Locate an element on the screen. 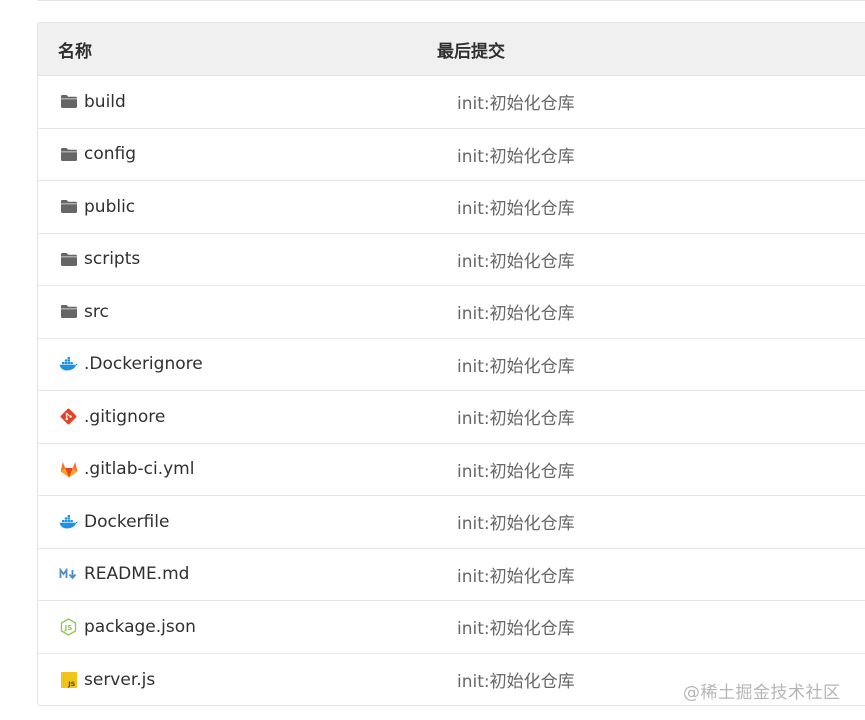  file-name-cell: Dockerfile is located at coordinates (247, 522).